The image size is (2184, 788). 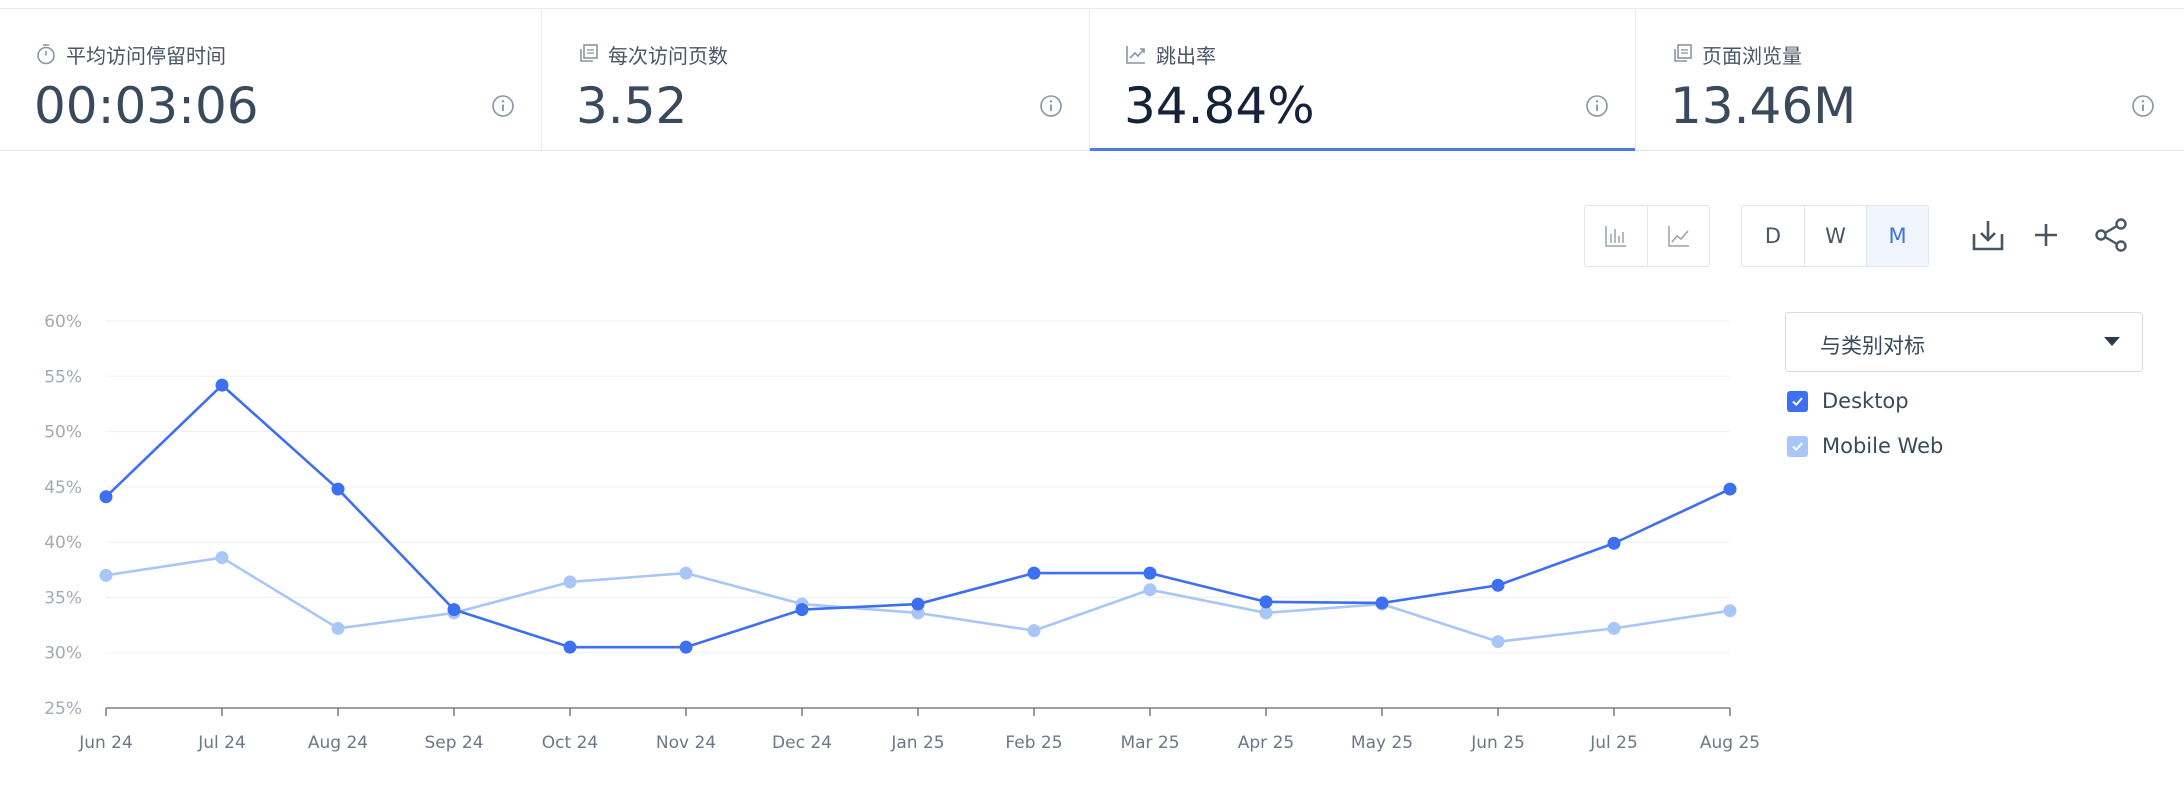 I want to click on stopwatch-icon, so click(x=46, y=54).